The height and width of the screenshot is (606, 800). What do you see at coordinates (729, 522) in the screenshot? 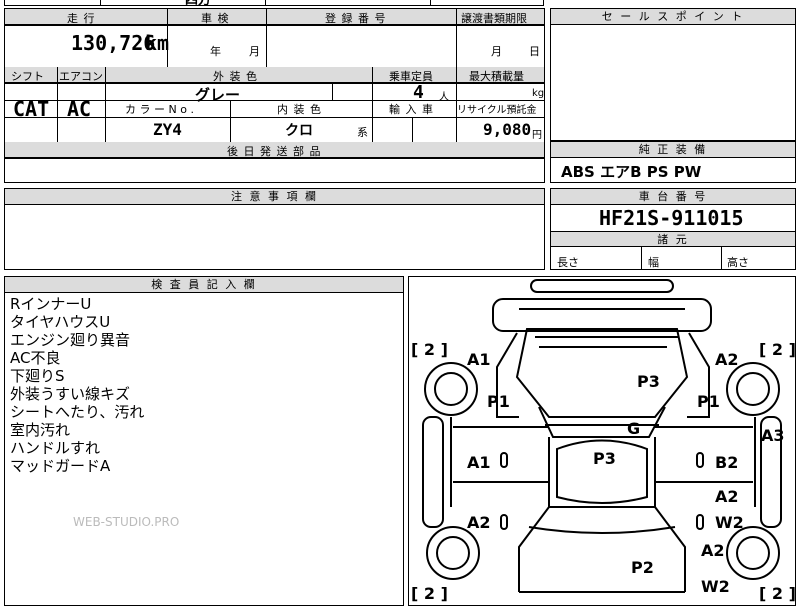
I see `mark-w2-right: W2` at bounding box center [729, 522].